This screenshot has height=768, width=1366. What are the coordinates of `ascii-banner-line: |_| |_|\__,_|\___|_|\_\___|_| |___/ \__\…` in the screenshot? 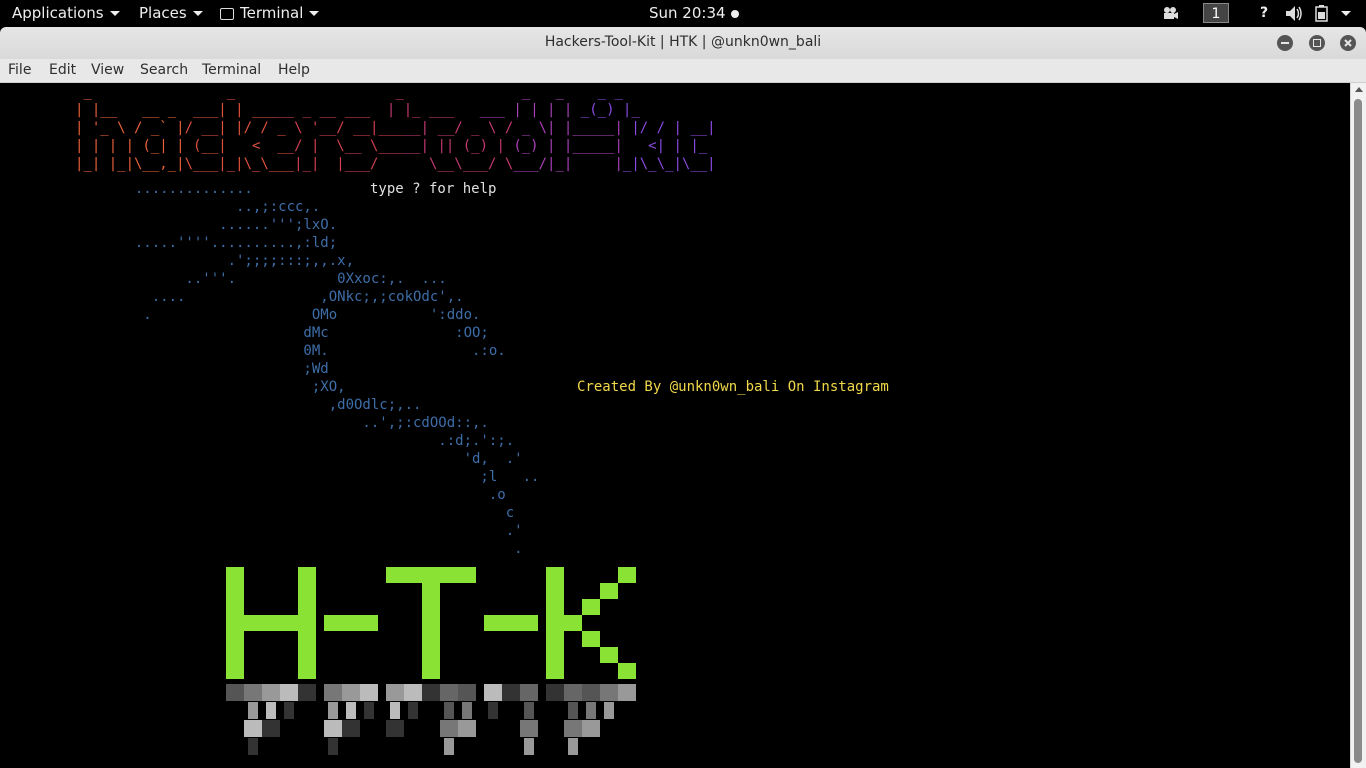 It's located at (395, 164).